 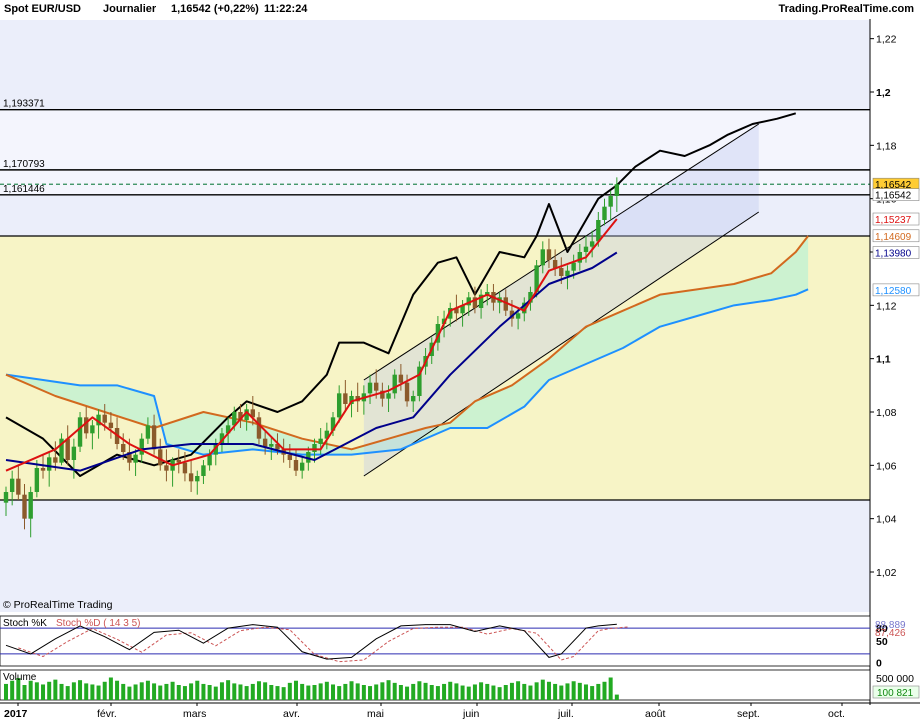 What do you see at coordinates (896, 195) in the screenshot?
I see `price-tag-1: 1,16542` at bounding box center [896, 195].